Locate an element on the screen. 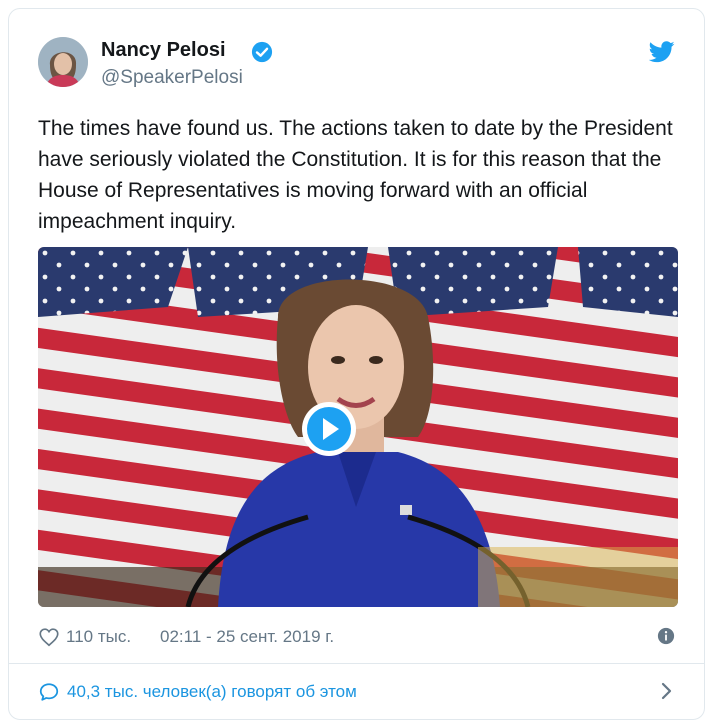  conversation-label: 40,3 тыс. человек(а) говорят об этом is located at coordinates (212, 691).